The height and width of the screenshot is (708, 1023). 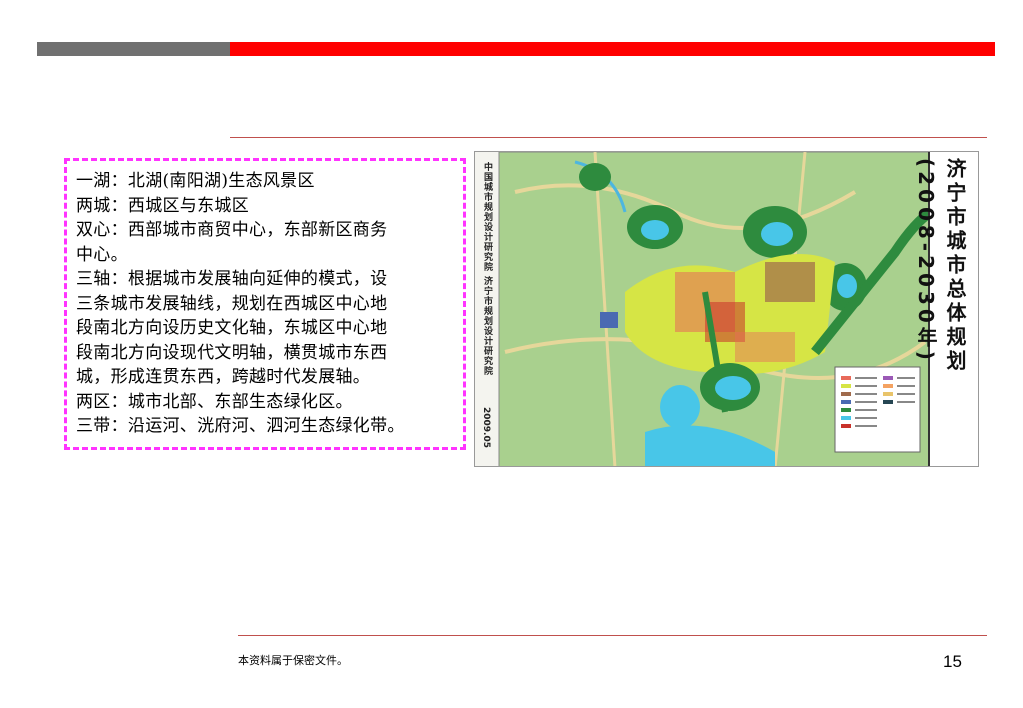 What do you see at coordinates (612, 49) in the screenshot?
I see `header-red-bar` at bounding box center [612, 49].